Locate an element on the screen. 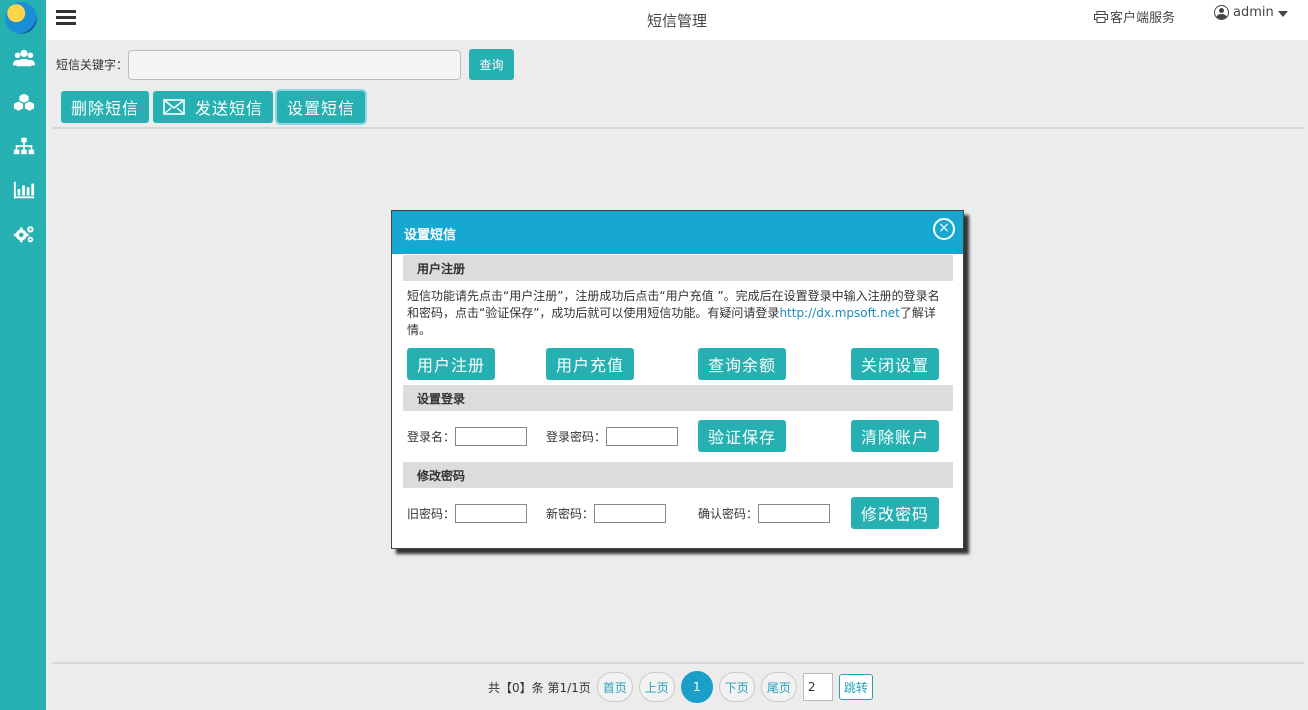 This screenshot has height=710, width=1308. pagination: 共【0】条 第1/1页 首页 上页 1 下页 尾页 2 跳转 is located at coordinates (680, 687).